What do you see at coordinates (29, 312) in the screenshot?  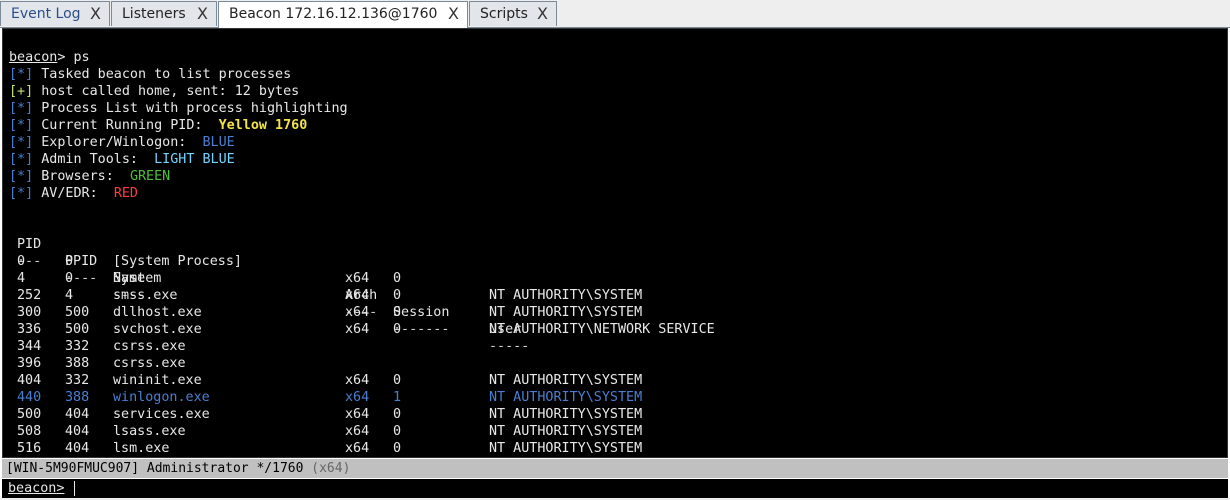 I see `pid-cell: 300` at bounding box center [29, 312].